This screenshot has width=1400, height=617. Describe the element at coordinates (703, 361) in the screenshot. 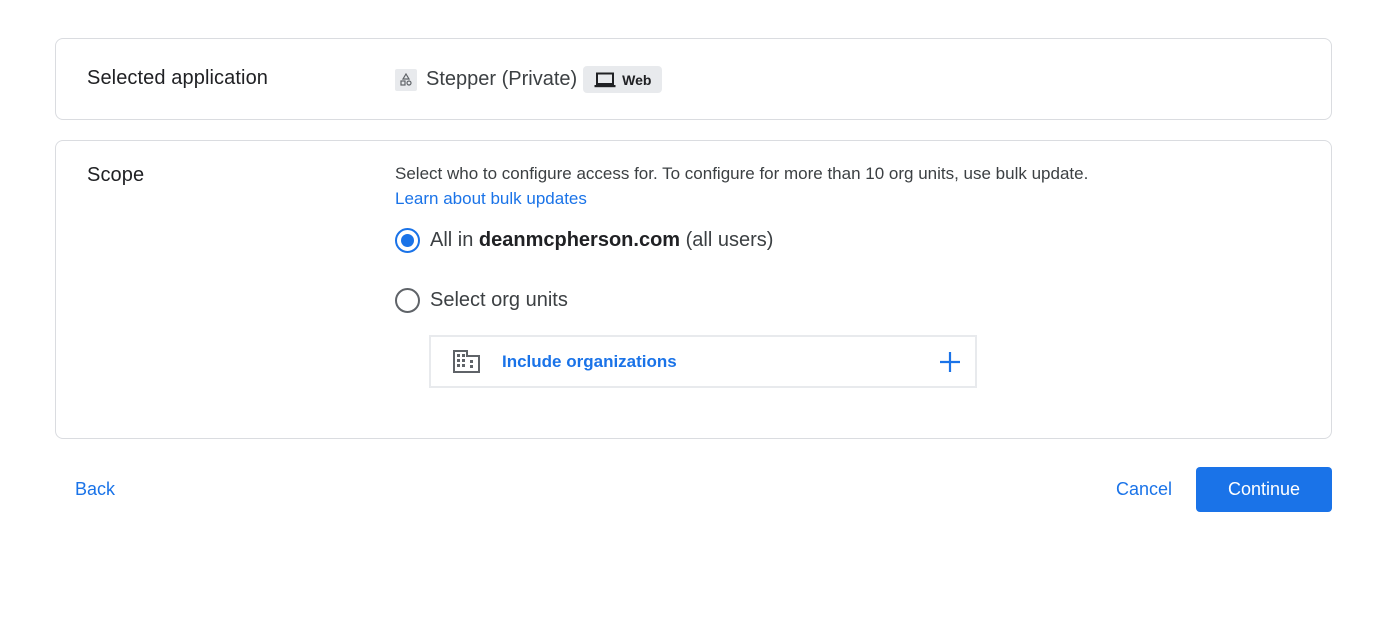

I see `include-organizations-button: Include organizations` at that location.